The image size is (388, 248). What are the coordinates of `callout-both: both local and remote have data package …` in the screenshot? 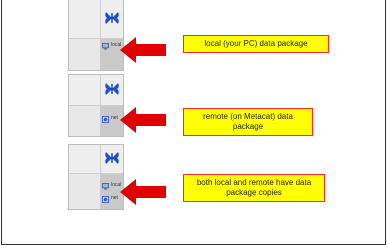 It's located at (254, 188).